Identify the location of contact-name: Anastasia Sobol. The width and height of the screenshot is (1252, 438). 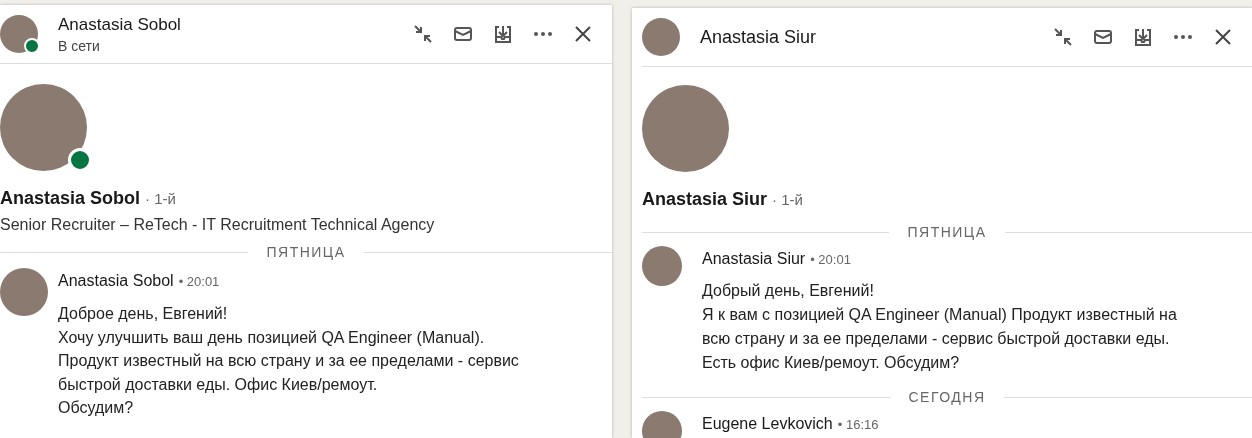
(235, 24).